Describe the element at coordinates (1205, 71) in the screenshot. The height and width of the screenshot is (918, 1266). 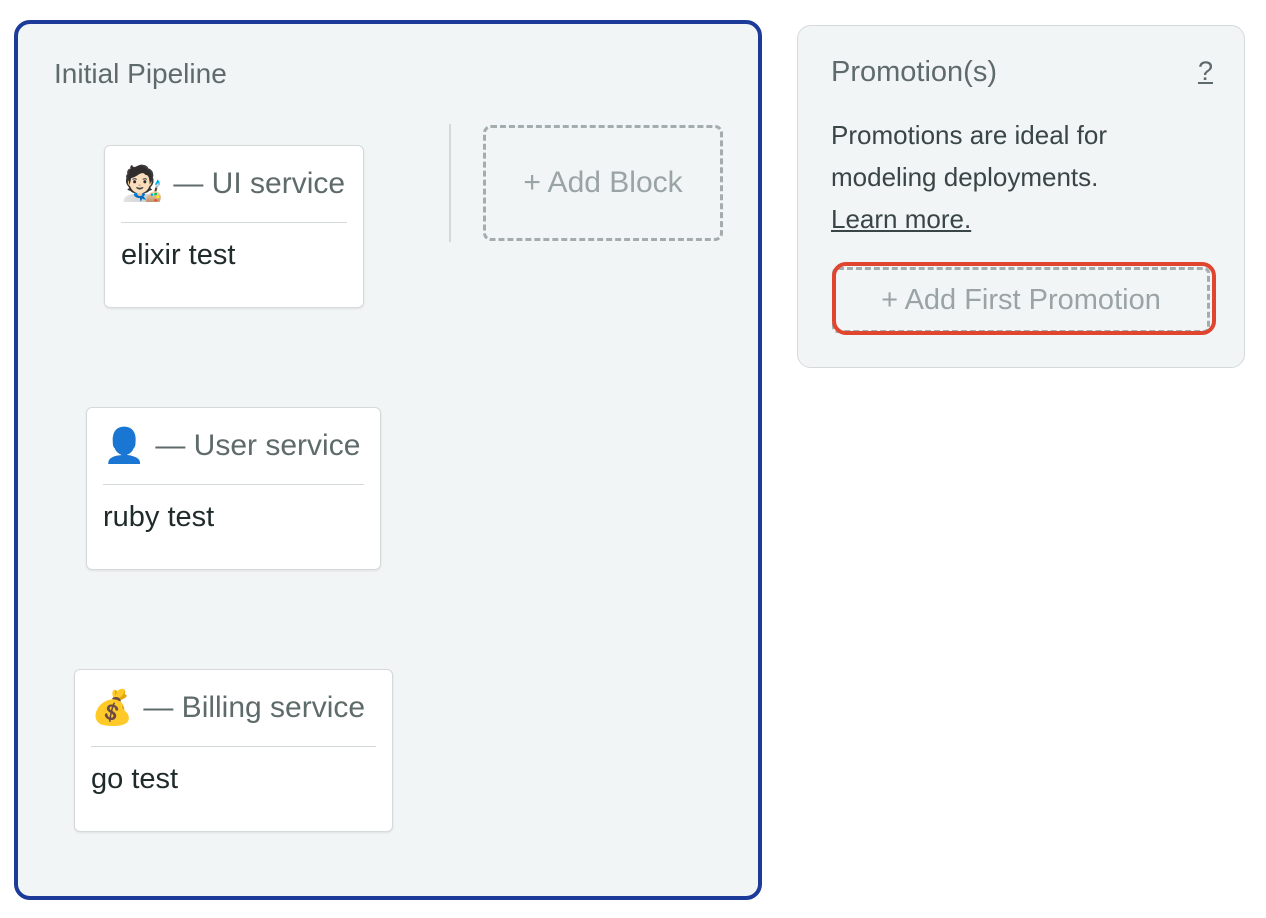
I see `help-link: ?` at that location.